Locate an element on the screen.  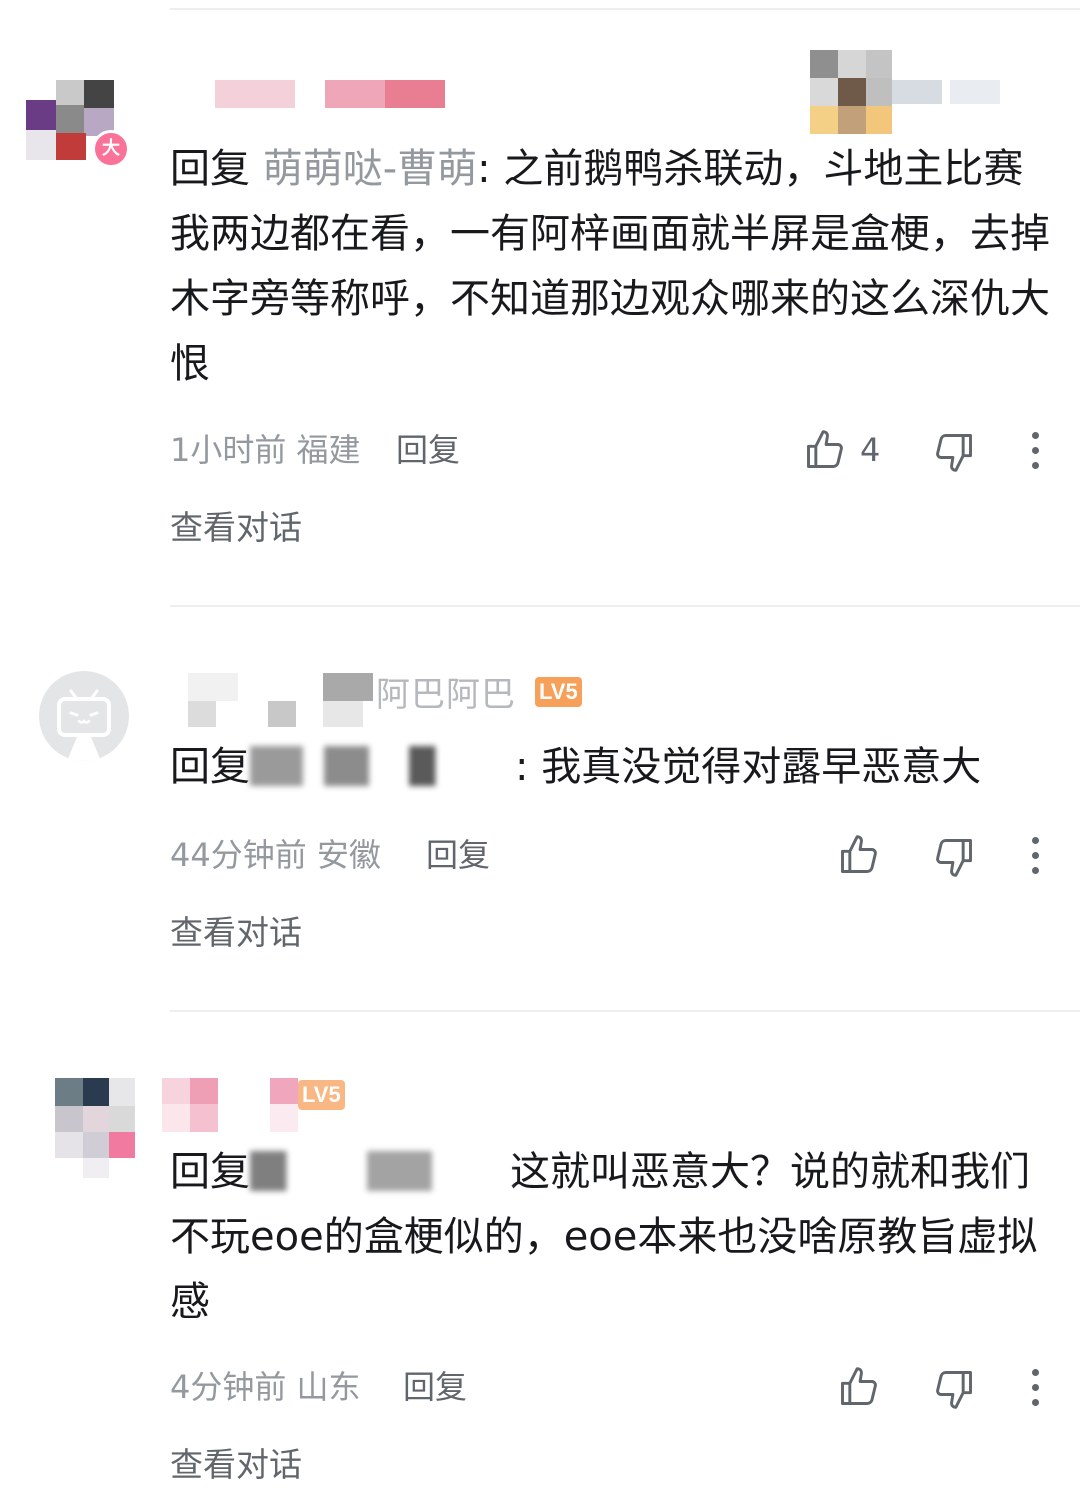
comment-meta: 1小时前 福建 is located at coordinates (265, 450).